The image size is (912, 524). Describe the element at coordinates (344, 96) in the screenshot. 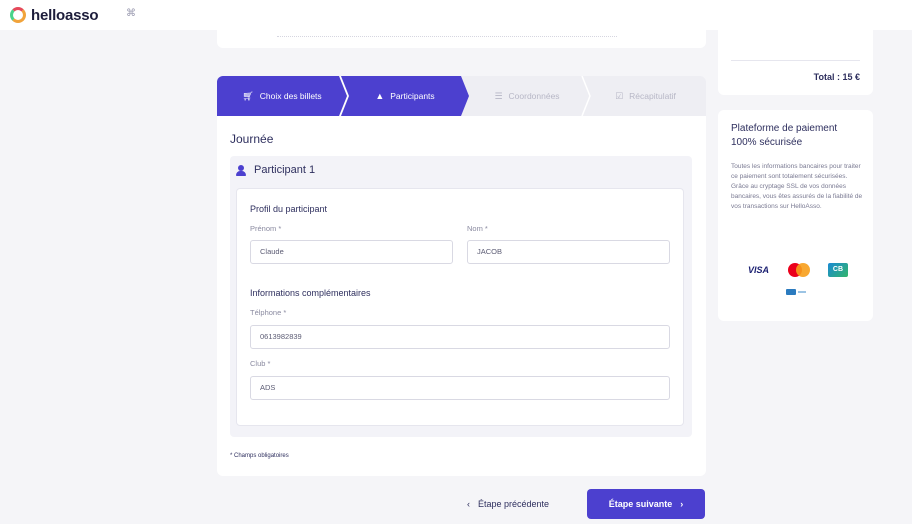

I see `step-separator` at that location.